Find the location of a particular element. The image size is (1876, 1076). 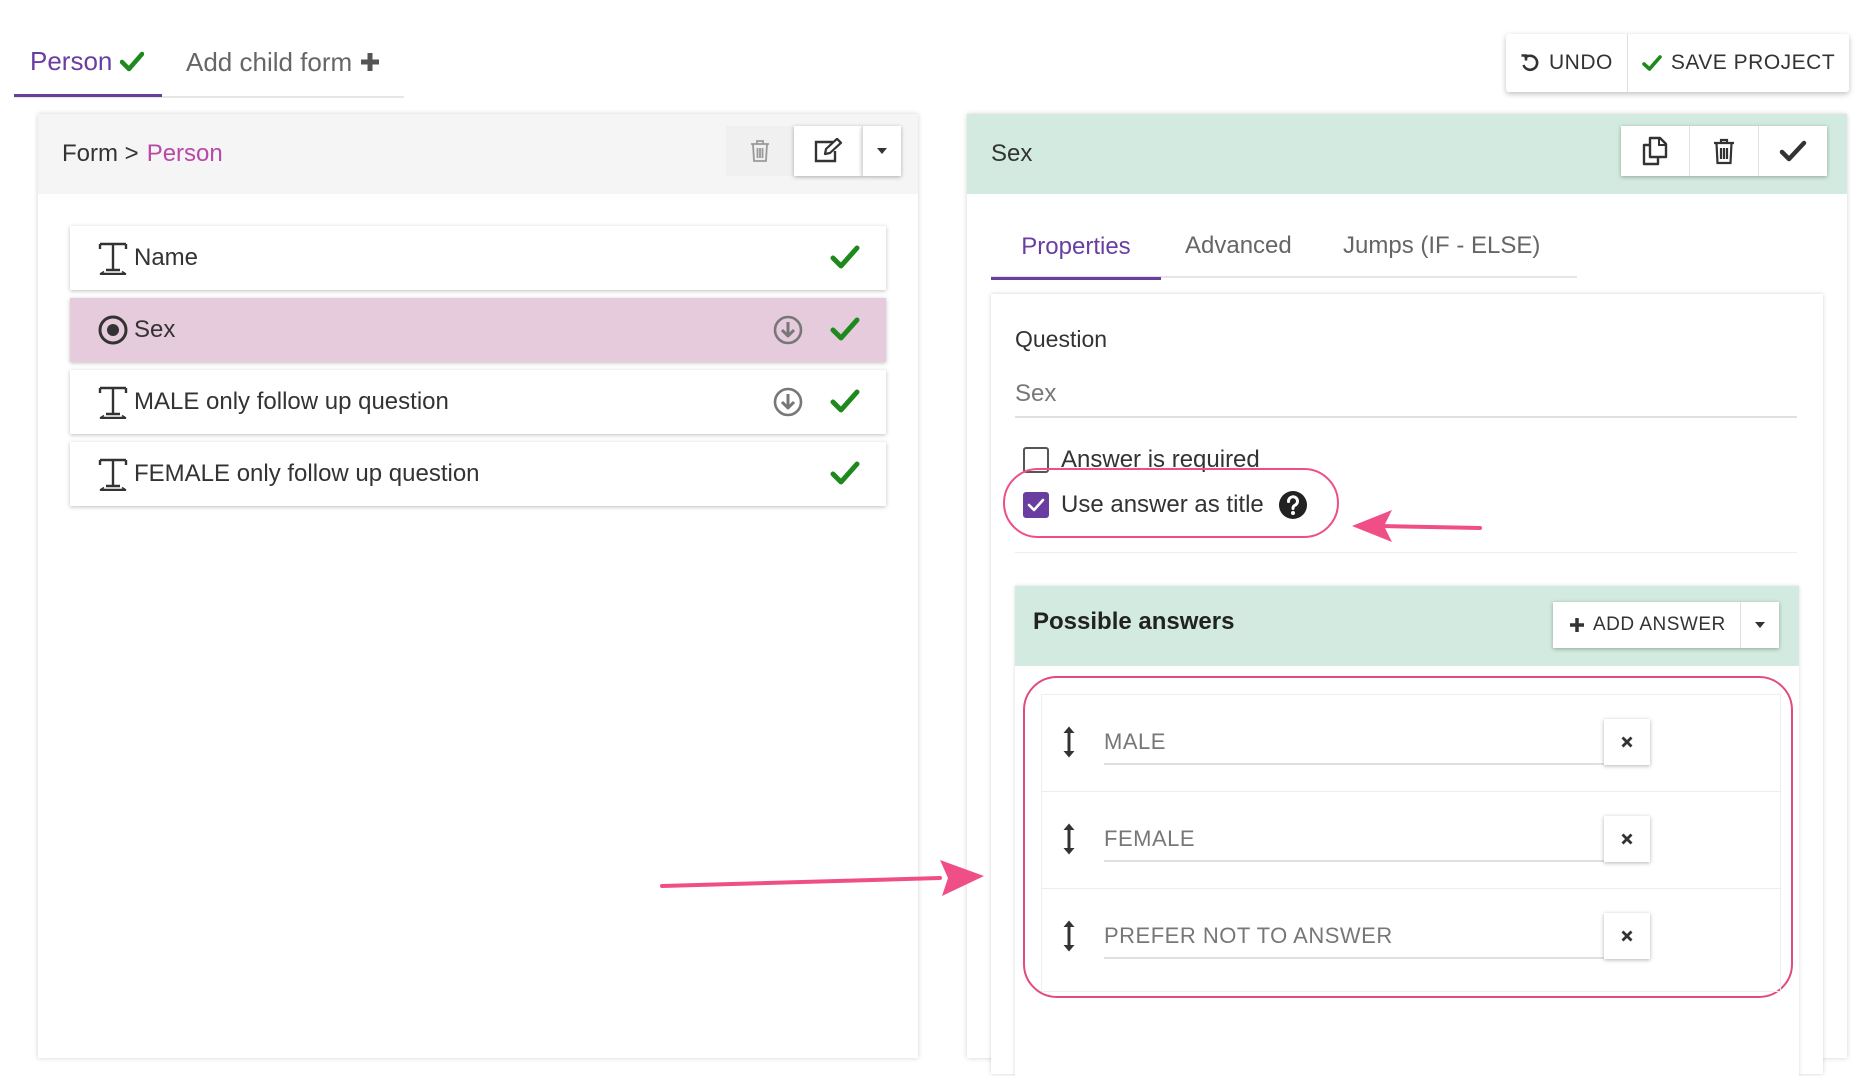

question-label: FEMALE only follow up question is located at coordinates (307, 473).